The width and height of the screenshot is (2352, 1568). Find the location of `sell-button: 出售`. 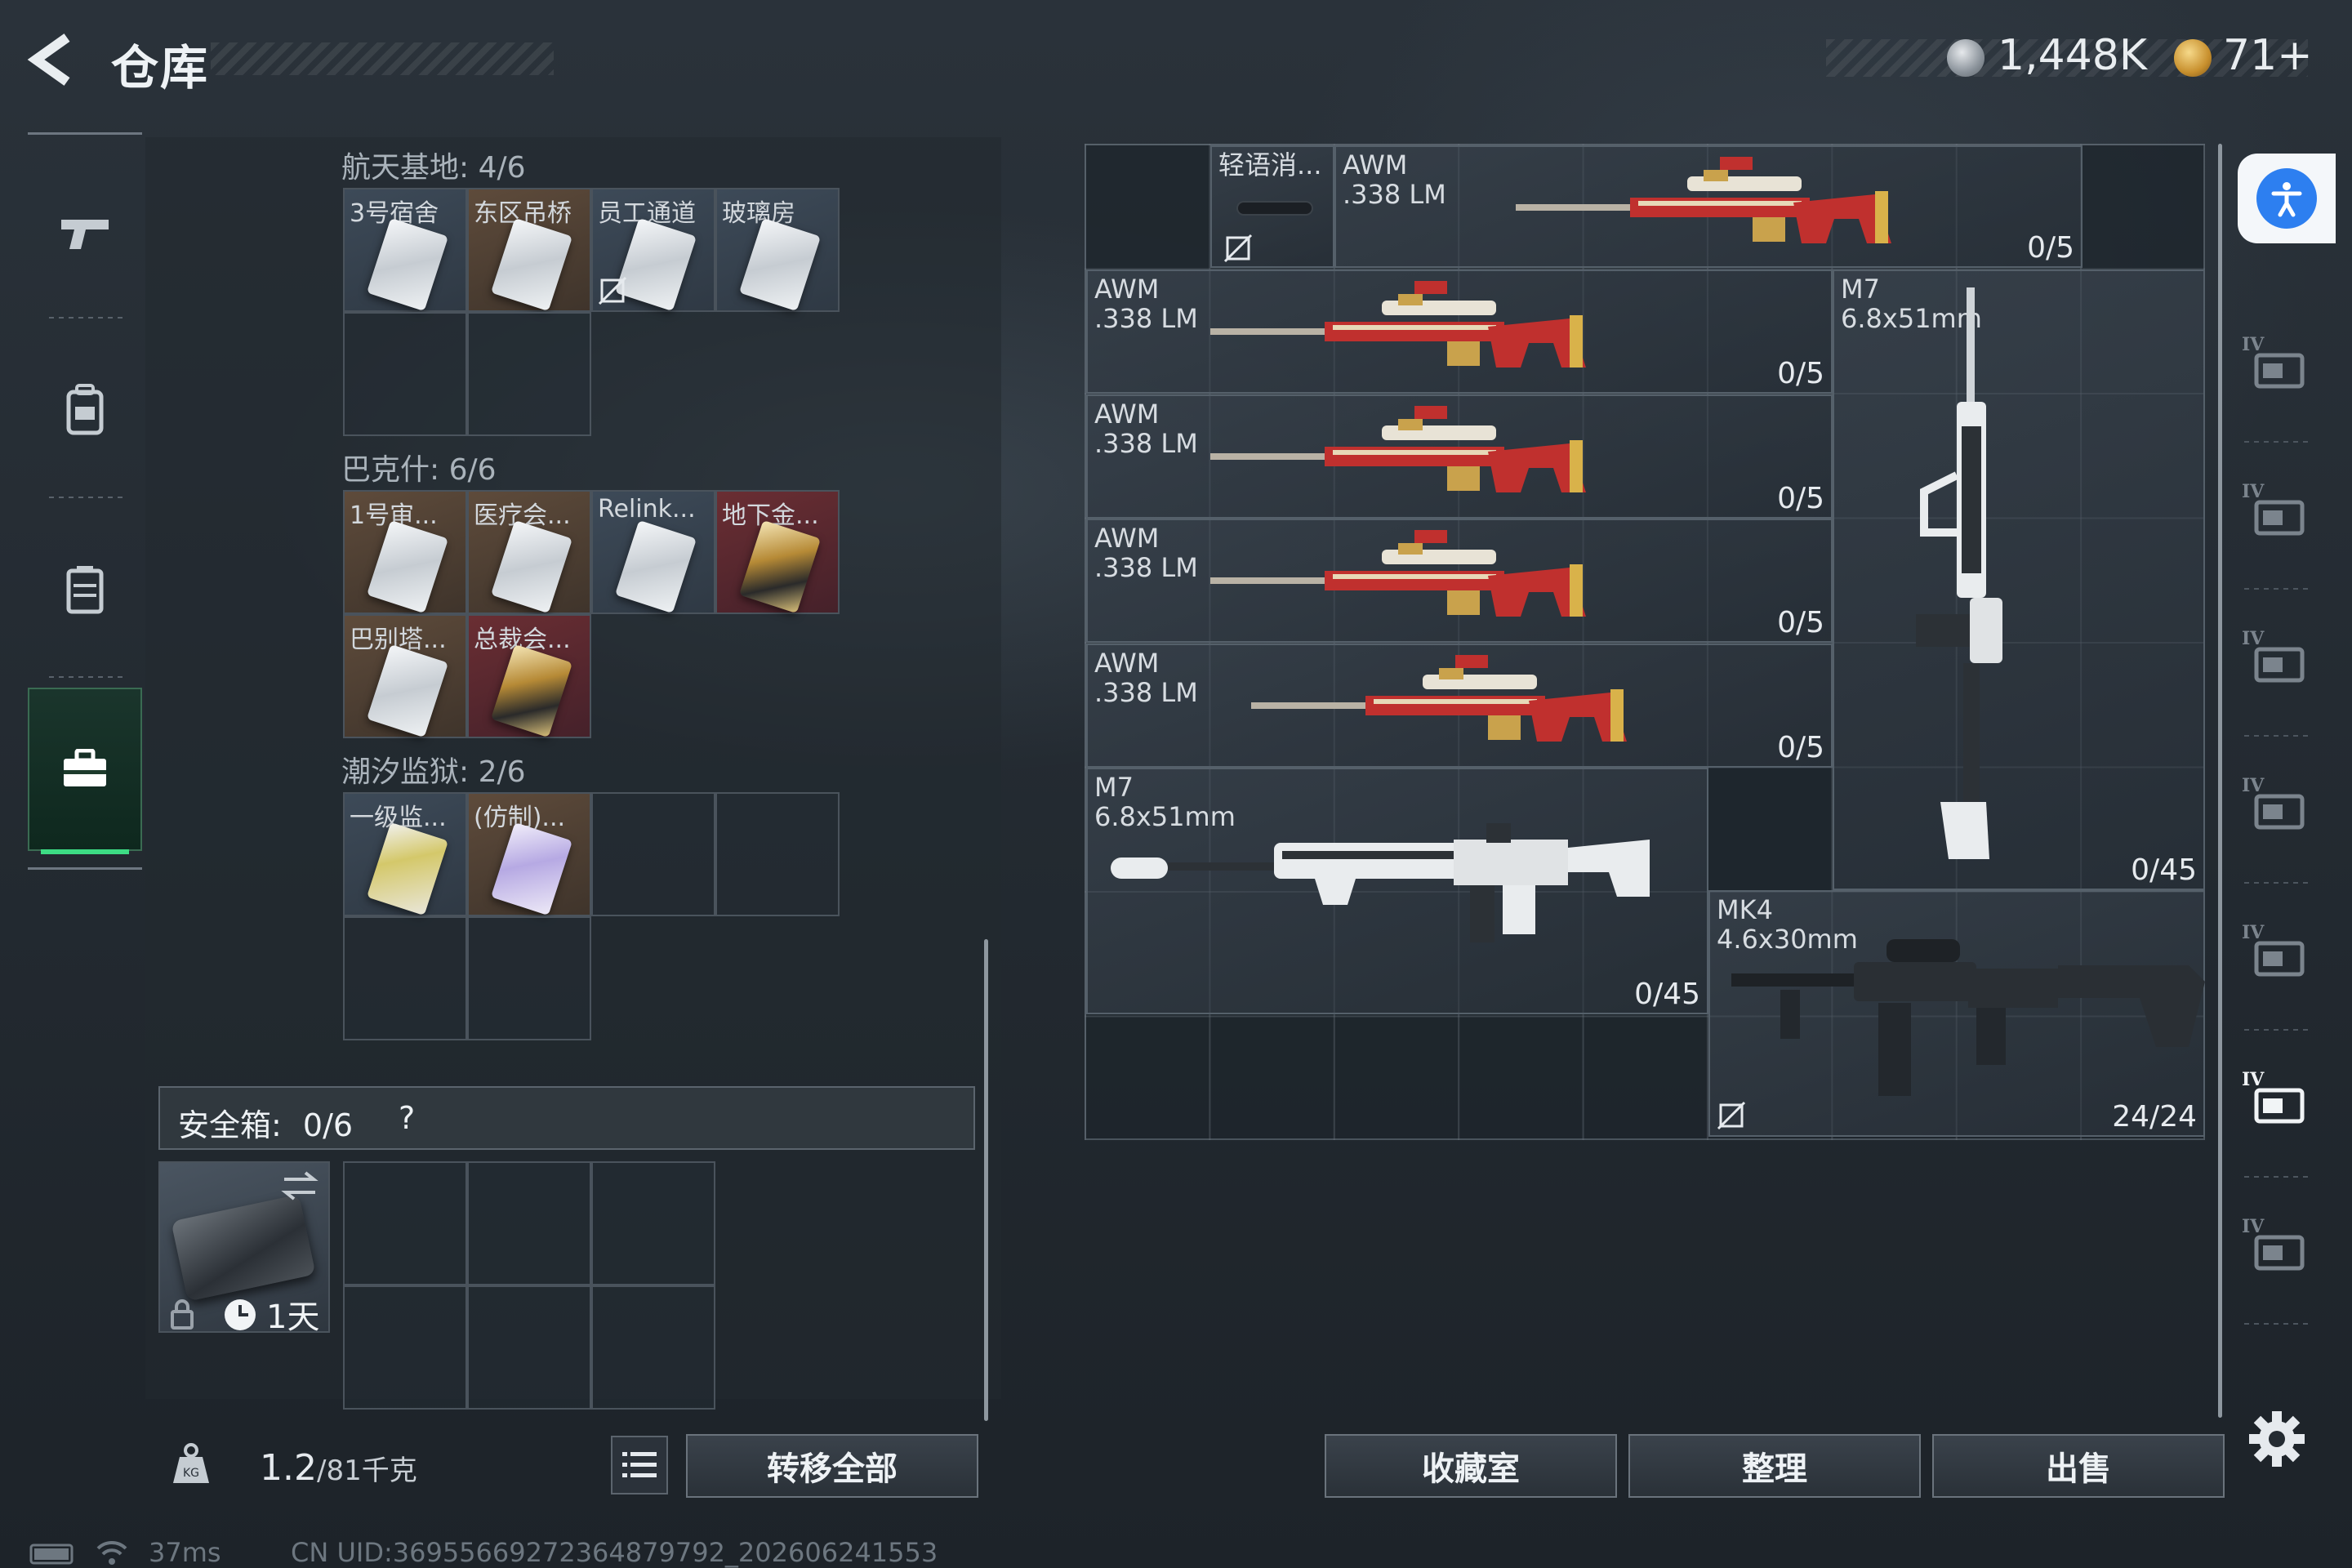

sell-button: 出售 is located at coordinates (2078, 1466).